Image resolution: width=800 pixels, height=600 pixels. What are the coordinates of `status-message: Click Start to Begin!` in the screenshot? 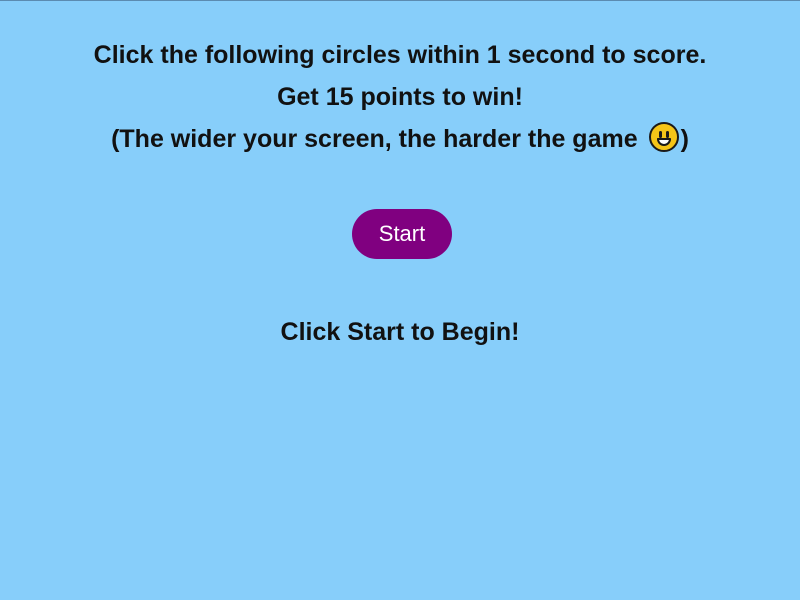 It's located at (400, 332).